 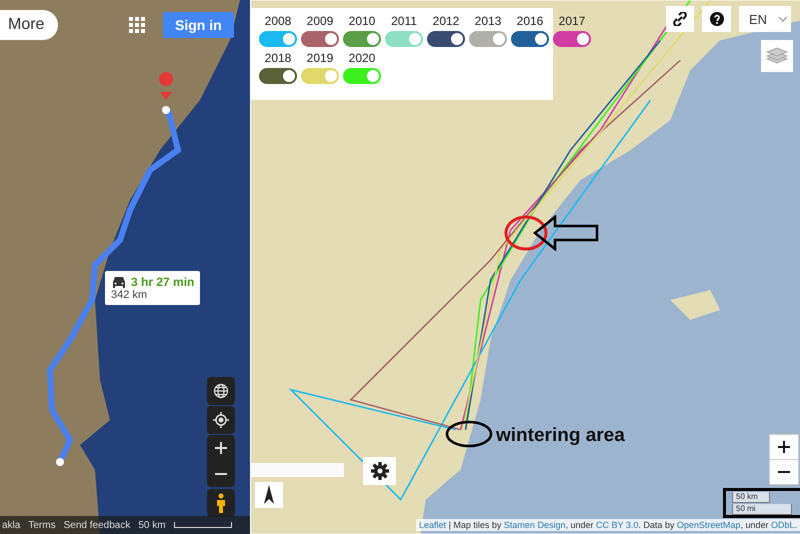 I want to click on layers-icon, so click(x=777, y=56).